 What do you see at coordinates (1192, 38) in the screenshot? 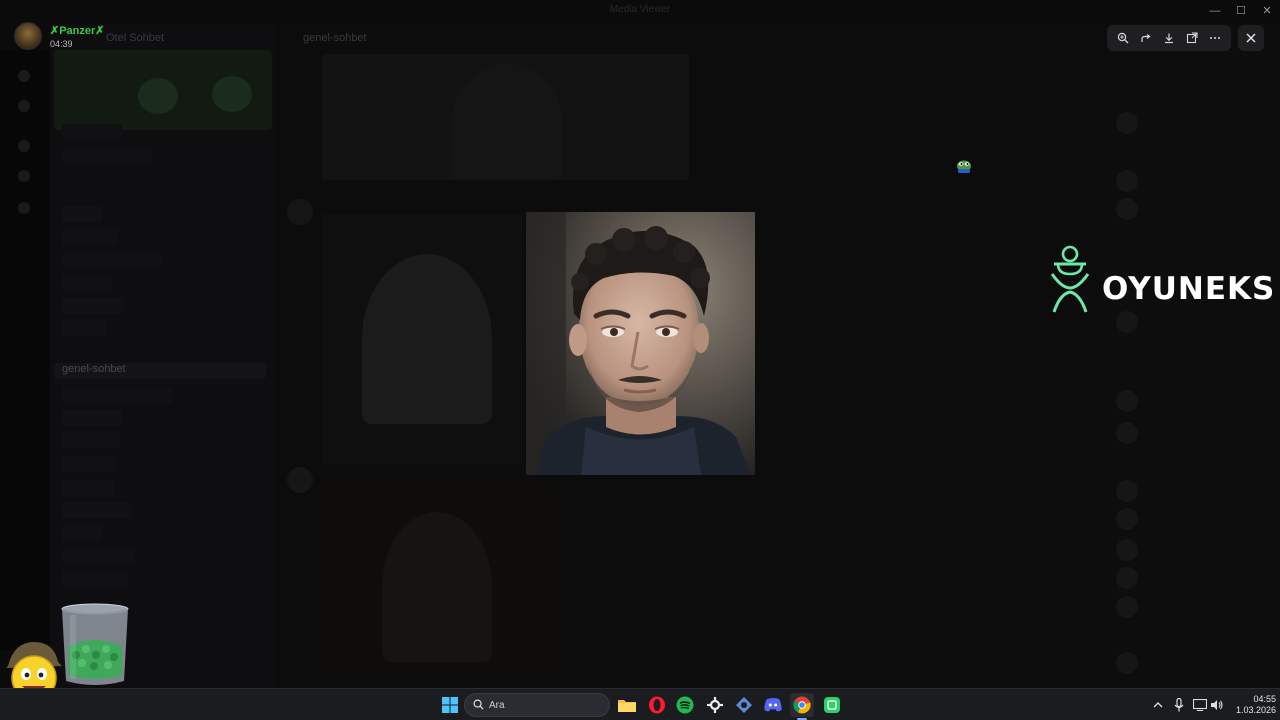
I see `open-external-icon` at bounding box center [1192, 38].